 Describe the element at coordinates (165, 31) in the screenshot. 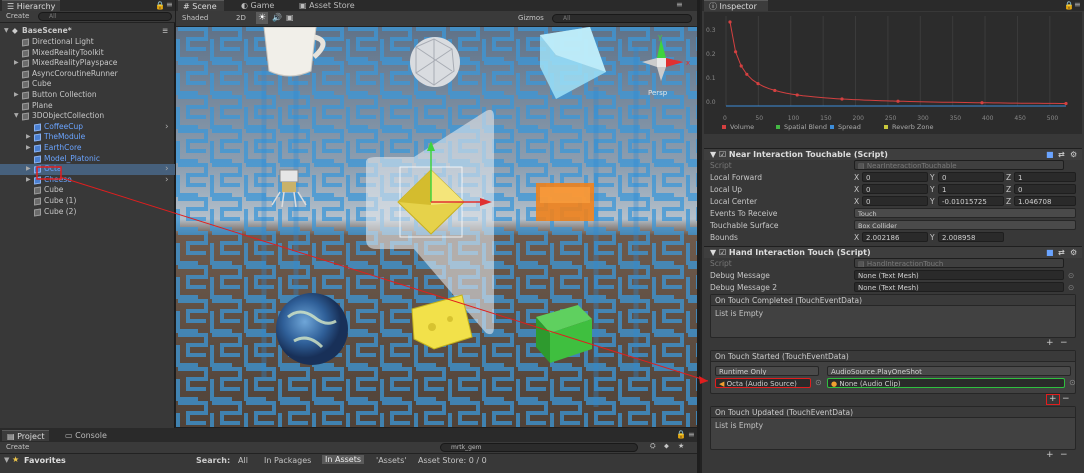

I see `scene-menu-icon: ≡` at that location.